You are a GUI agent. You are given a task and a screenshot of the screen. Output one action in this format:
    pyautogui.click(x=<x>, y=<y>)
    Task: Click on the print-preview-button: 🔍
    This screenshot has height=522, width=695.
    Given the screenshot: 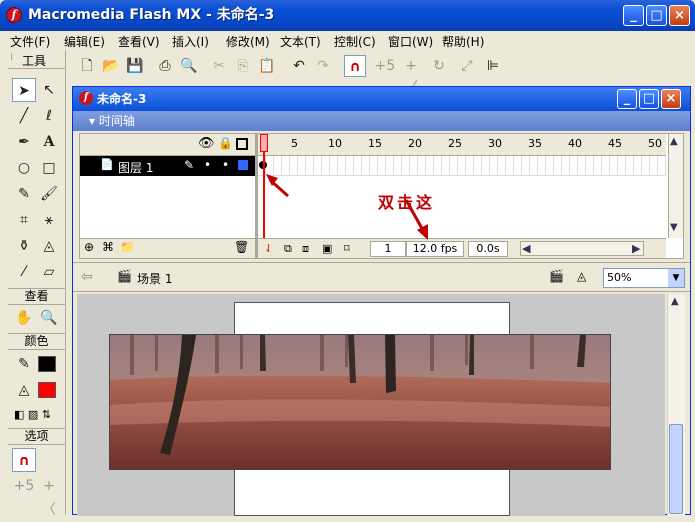 What is the action you would take?
    pyautogui.click(x=189, y=66)
    